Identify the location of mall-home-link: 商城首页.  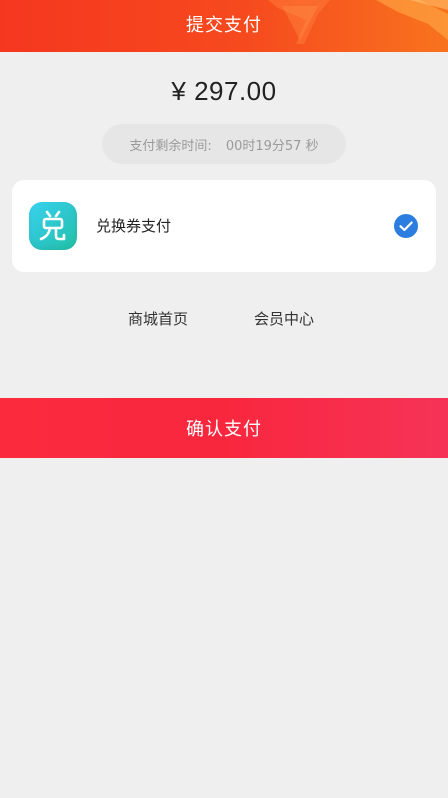
(158, 318).